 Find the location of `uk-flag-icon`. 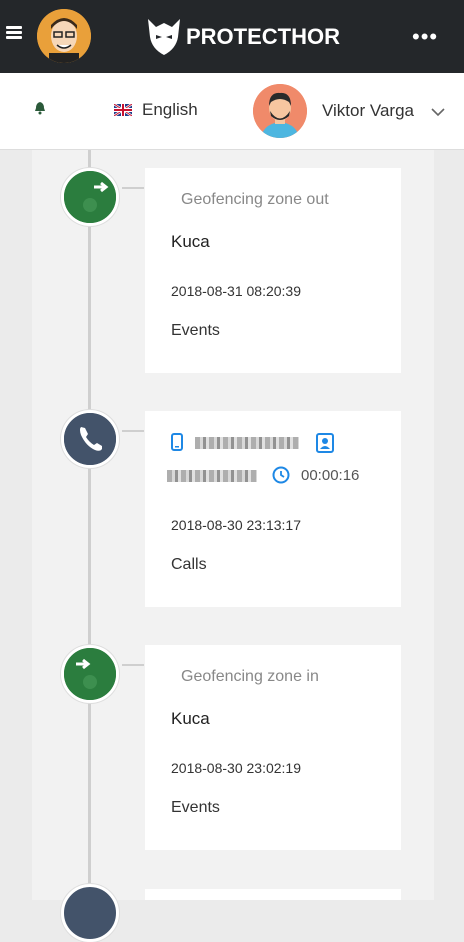

uk-flag-icon is located at coordinates (123, 110).